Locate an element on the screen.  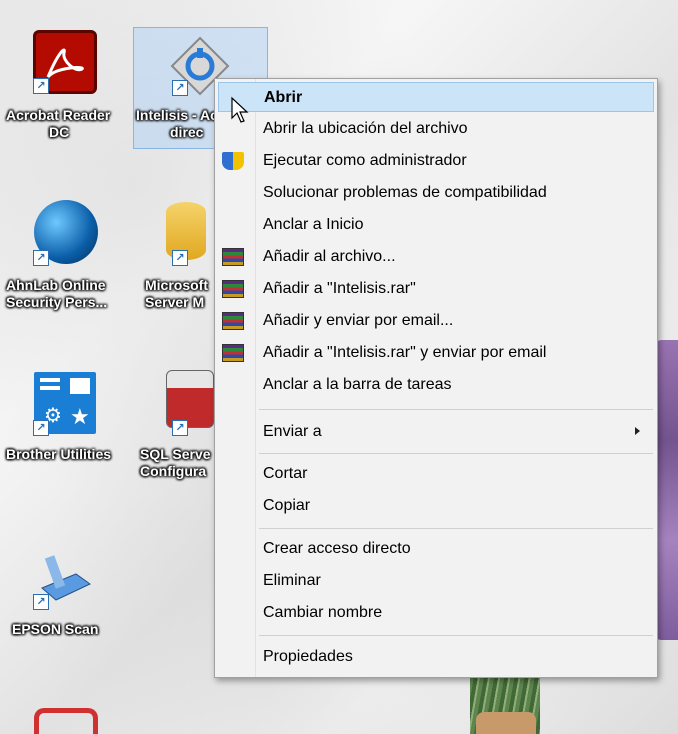
icon-label: Server M is located at coordinates (175, 302).